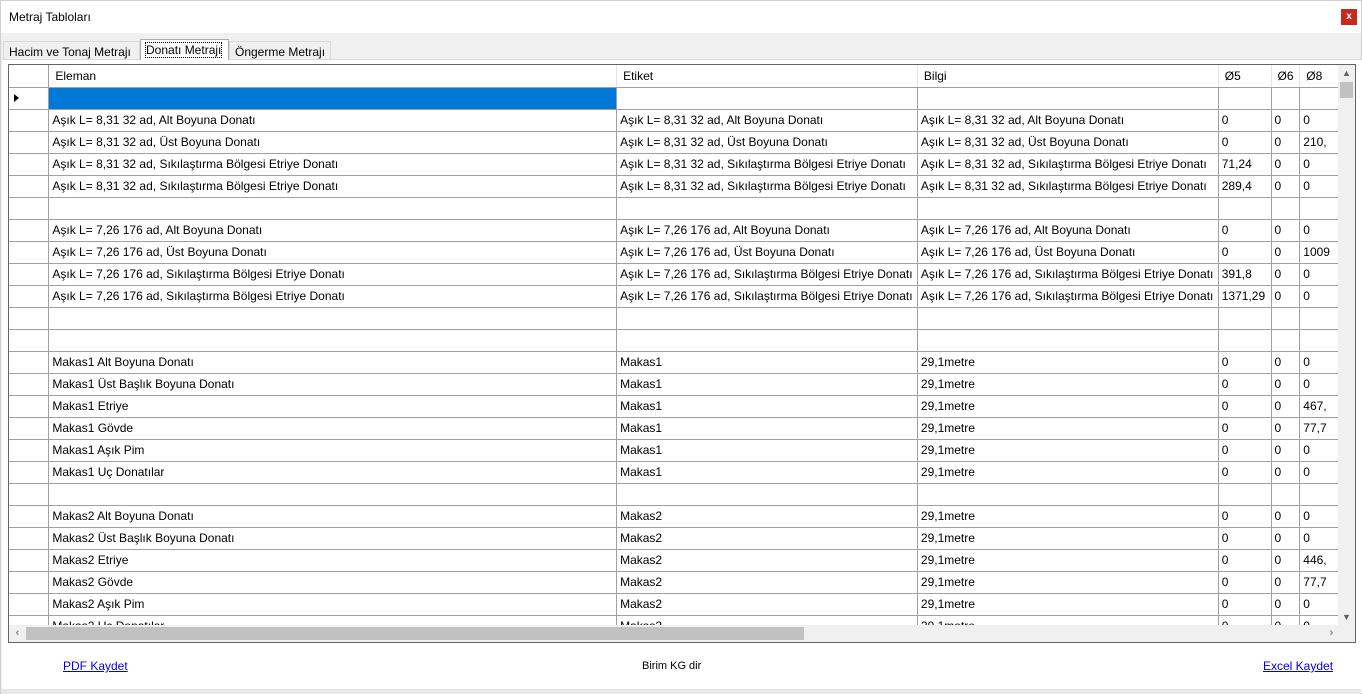 The width and height of the screenshot is (1362, 694). Describe the element at coordinates (71, 50) in the screenshot. I see `tab-hacim-tonaj: Hacim ve Tonaj Metrajı` at that location.